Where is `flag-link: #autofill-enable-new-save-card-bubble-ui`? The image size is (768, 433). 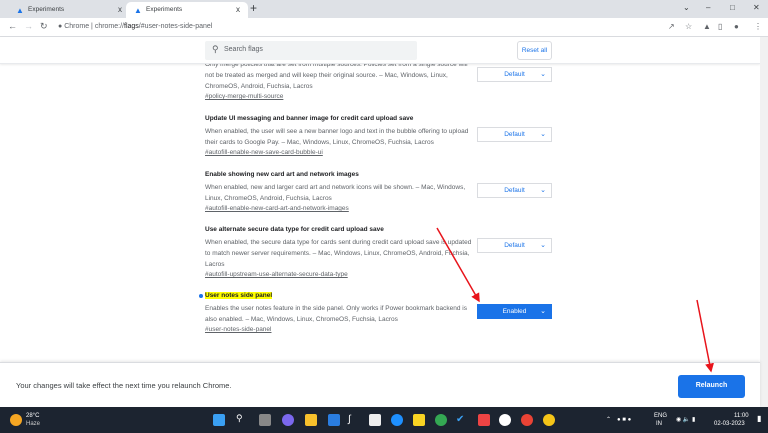 flag-link: #autofill-enable-new-save-card-bubble-ui is located at coordinates (340, 152).